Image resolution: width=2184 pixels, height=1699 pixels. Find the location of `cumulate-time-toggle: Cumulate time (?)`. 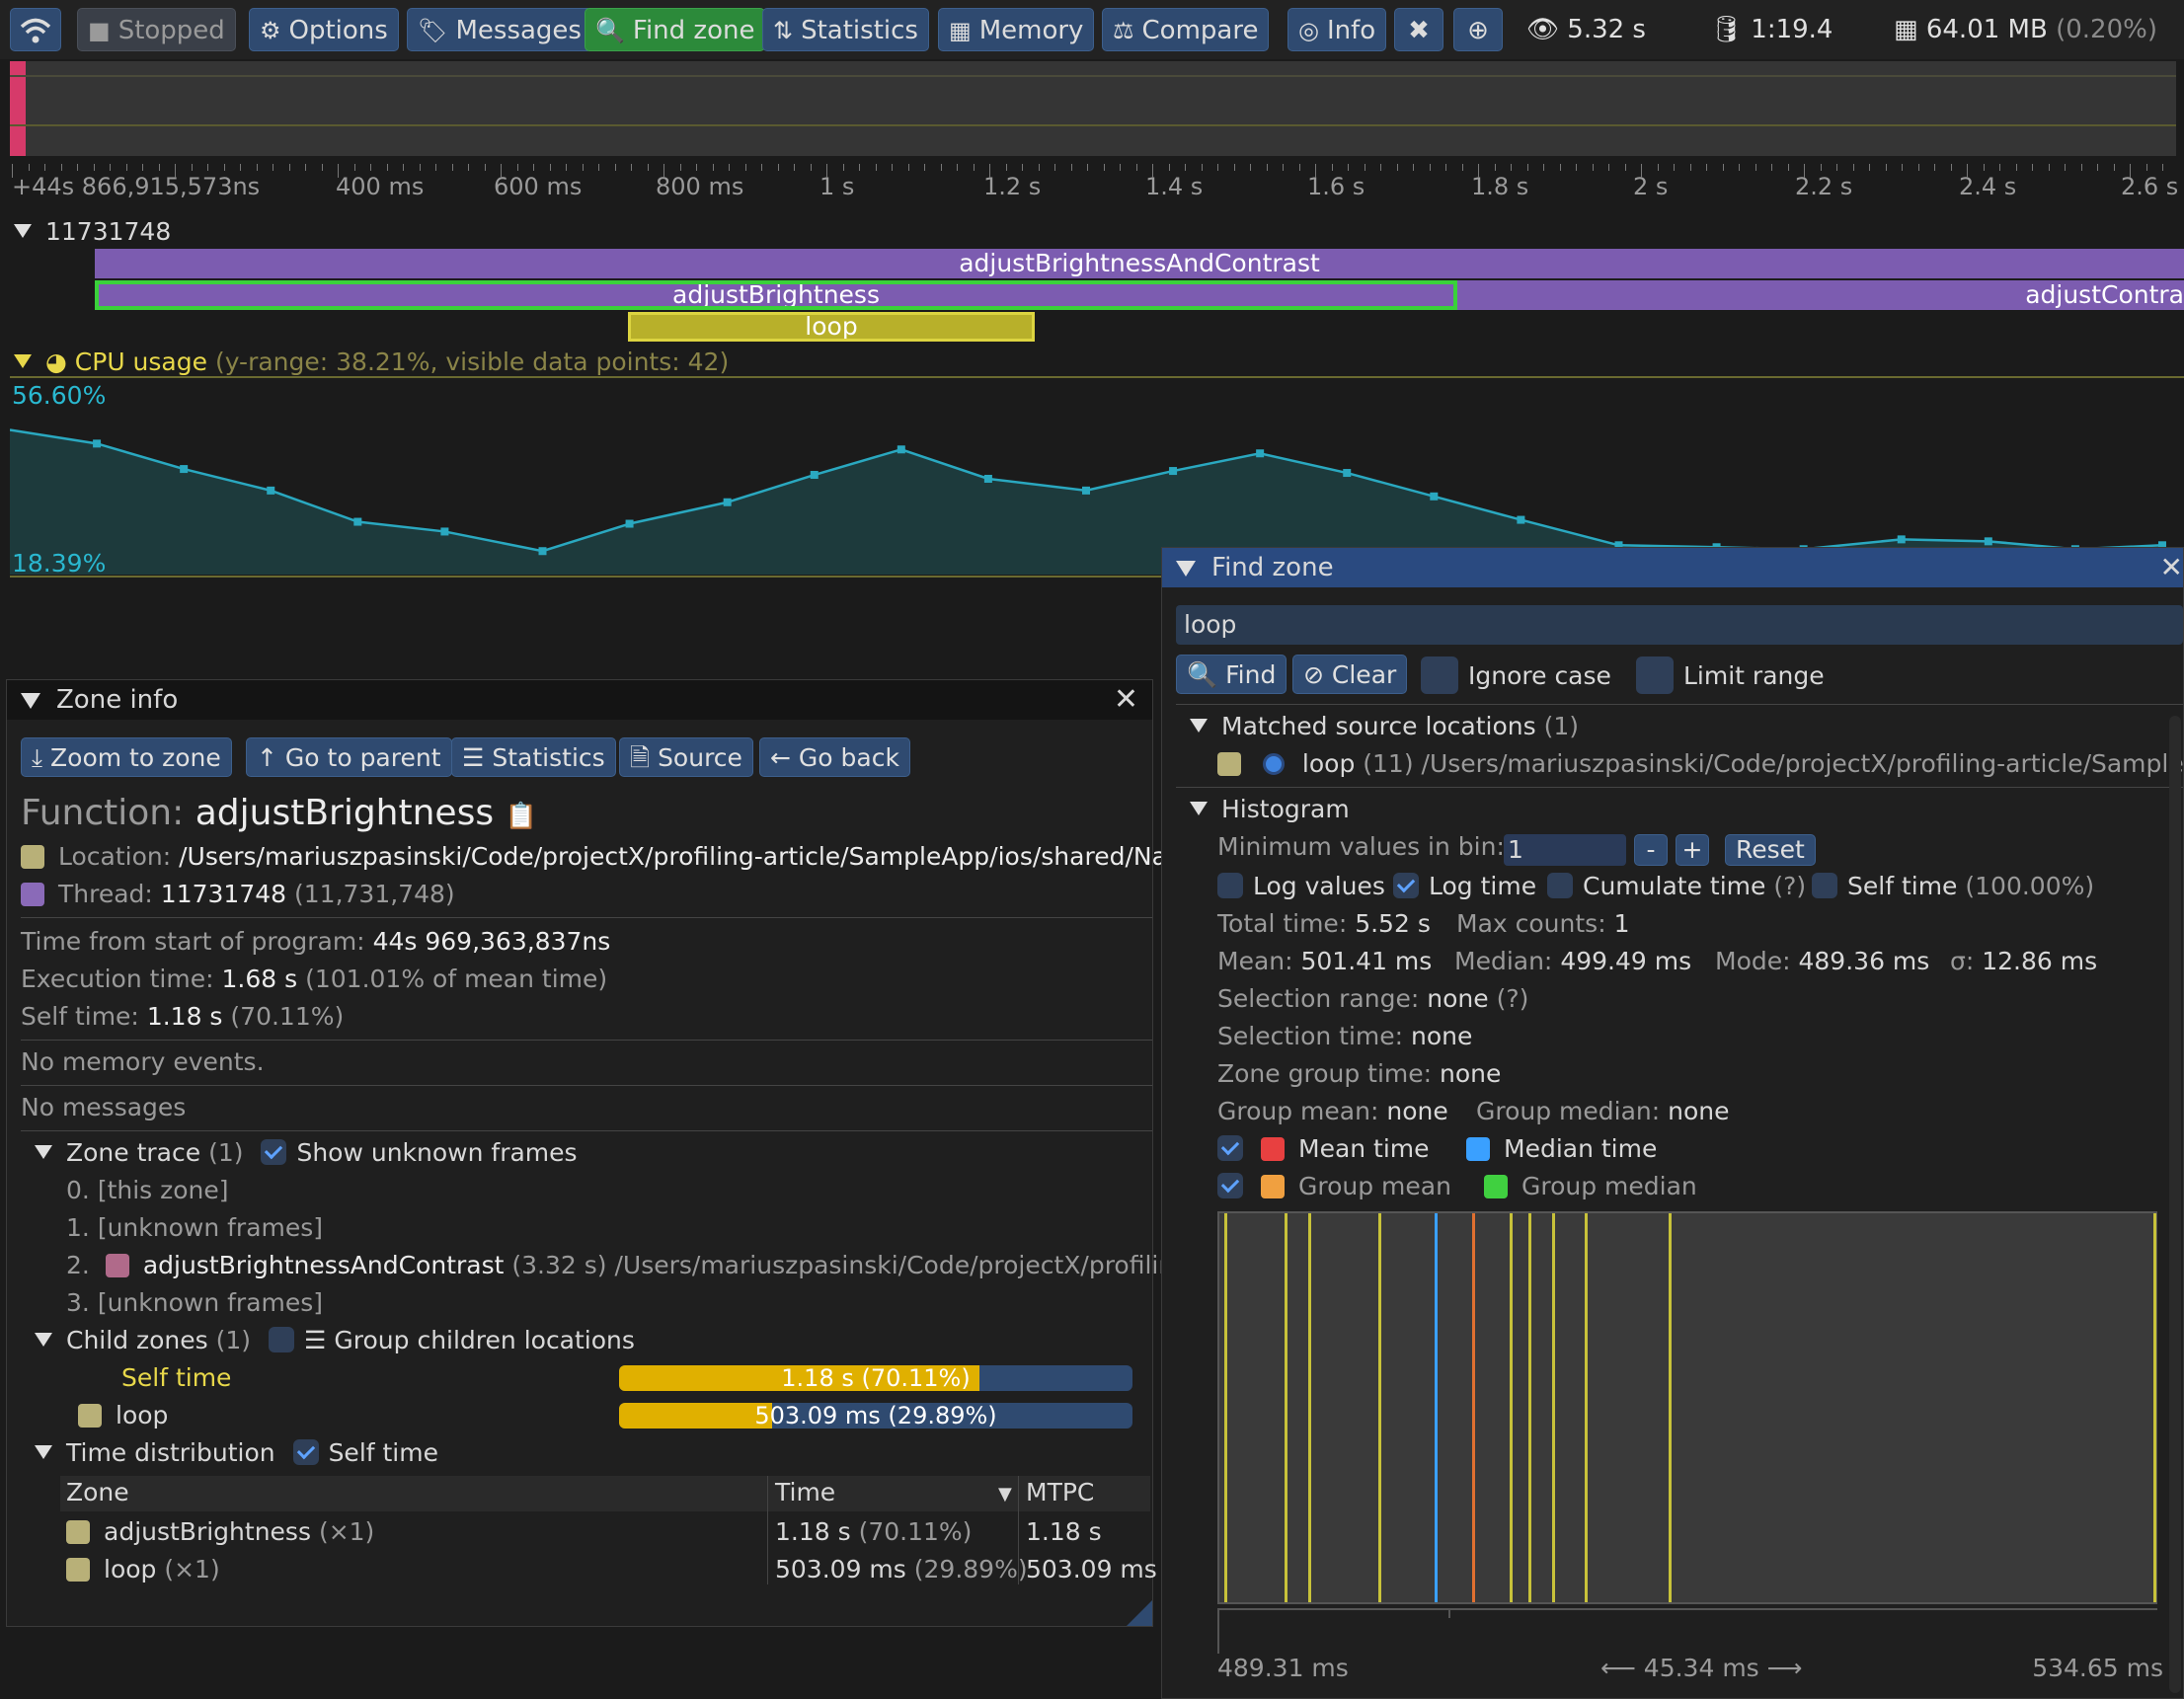

cumulate-time-toggle: Cumulate time (?) is located at coordinates (1676, 886).